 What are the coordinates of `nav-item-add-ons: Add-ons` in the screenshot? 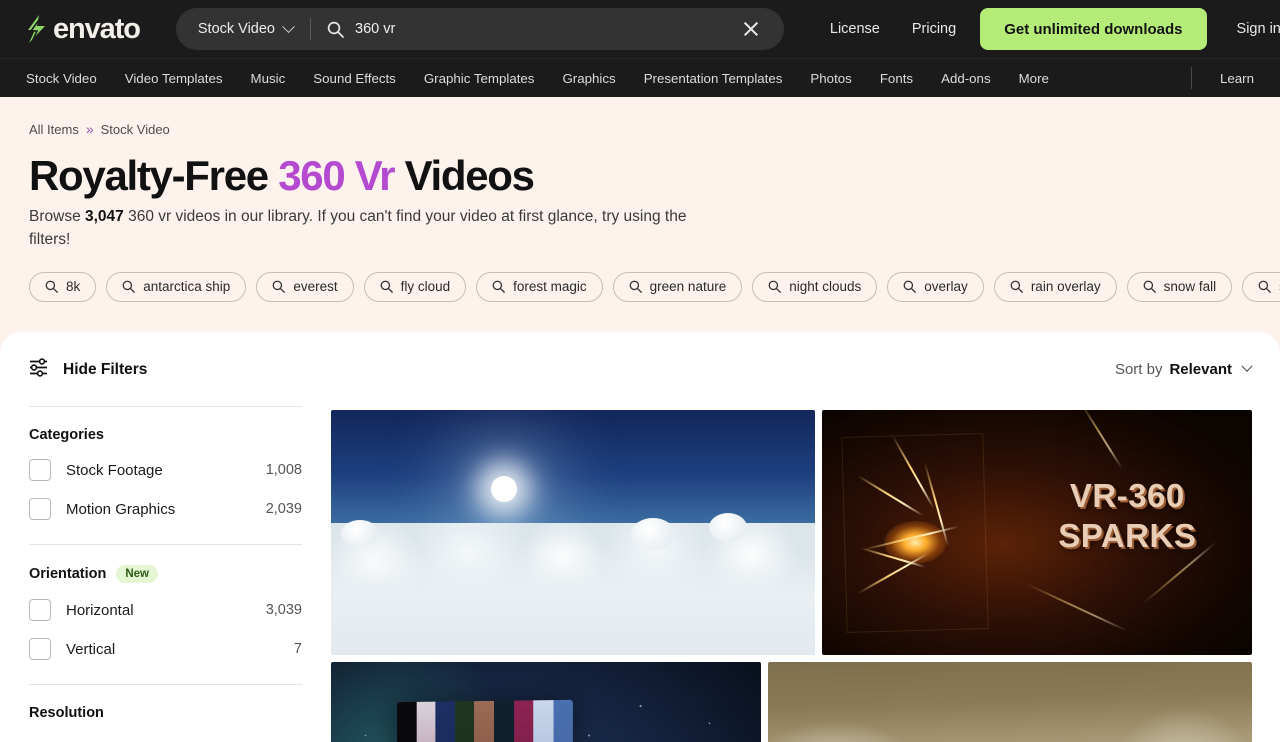 It's located at (966, 78).